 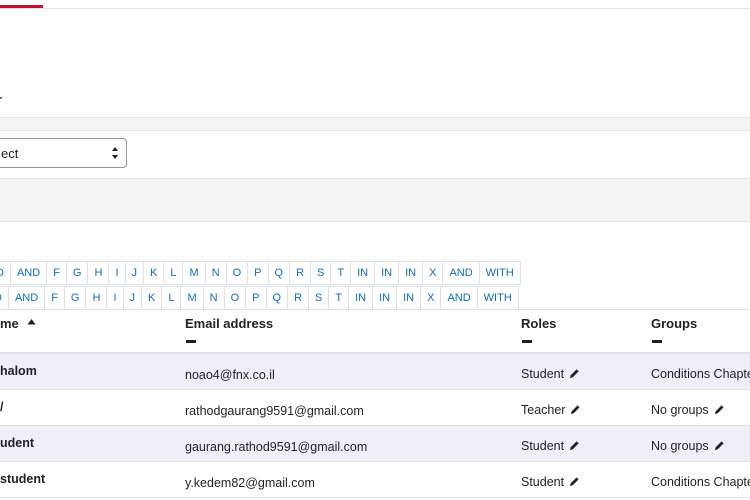 What do you see at coordinates (18, 323) in the screenshot?
I see `header-name: me` at bounding box center [18, 323].